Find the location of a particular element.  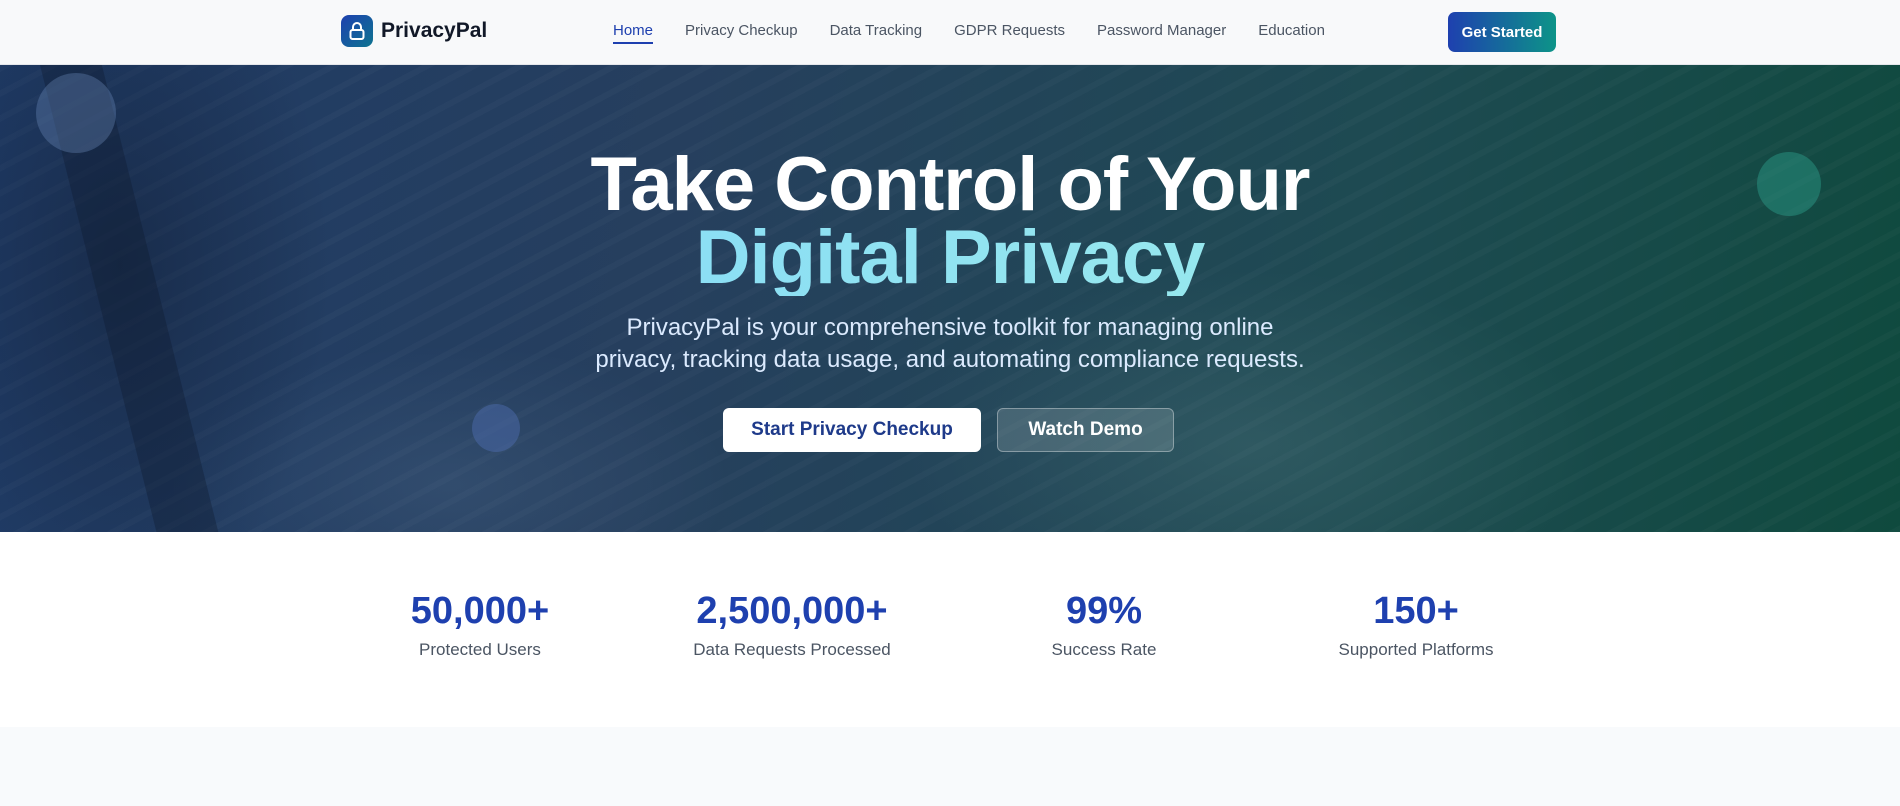

nav-link-gdpr-requests: GDPR Requests is located at coordinates (1009, 33).